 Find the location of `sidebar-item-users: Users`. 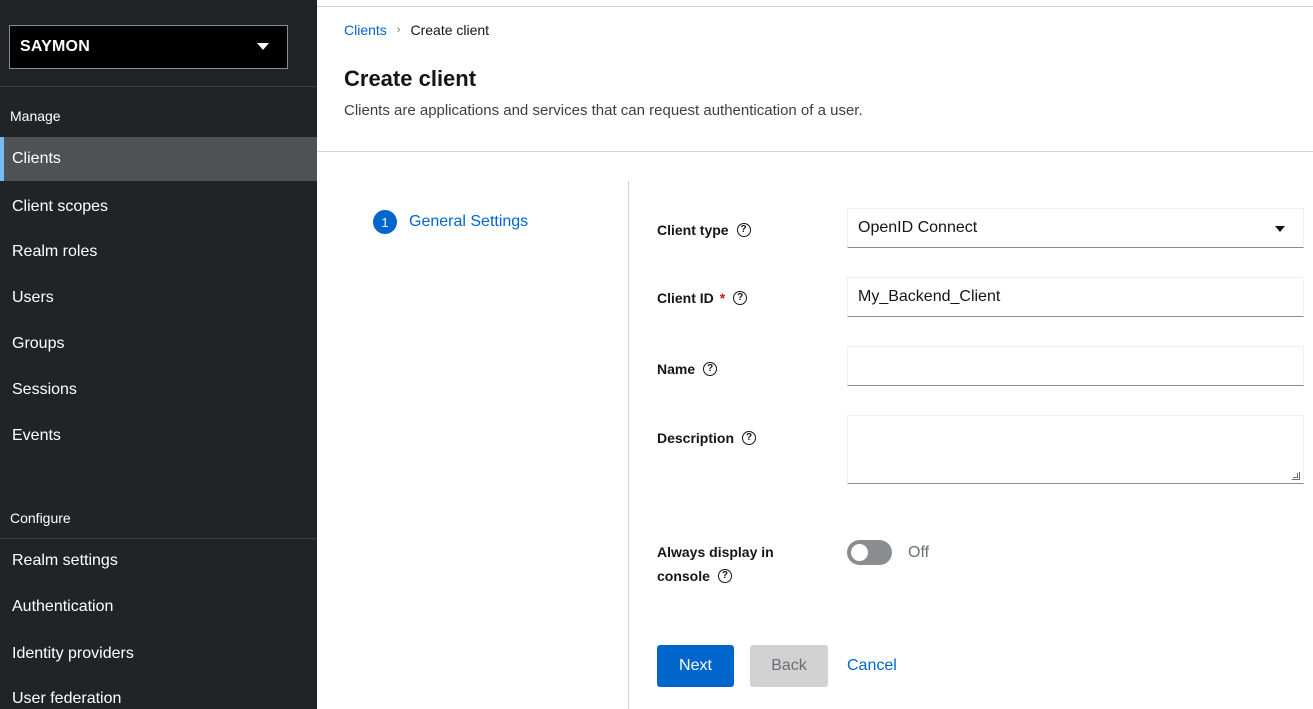

sidebar-item-users: Users is located at coordinates (158, 298).